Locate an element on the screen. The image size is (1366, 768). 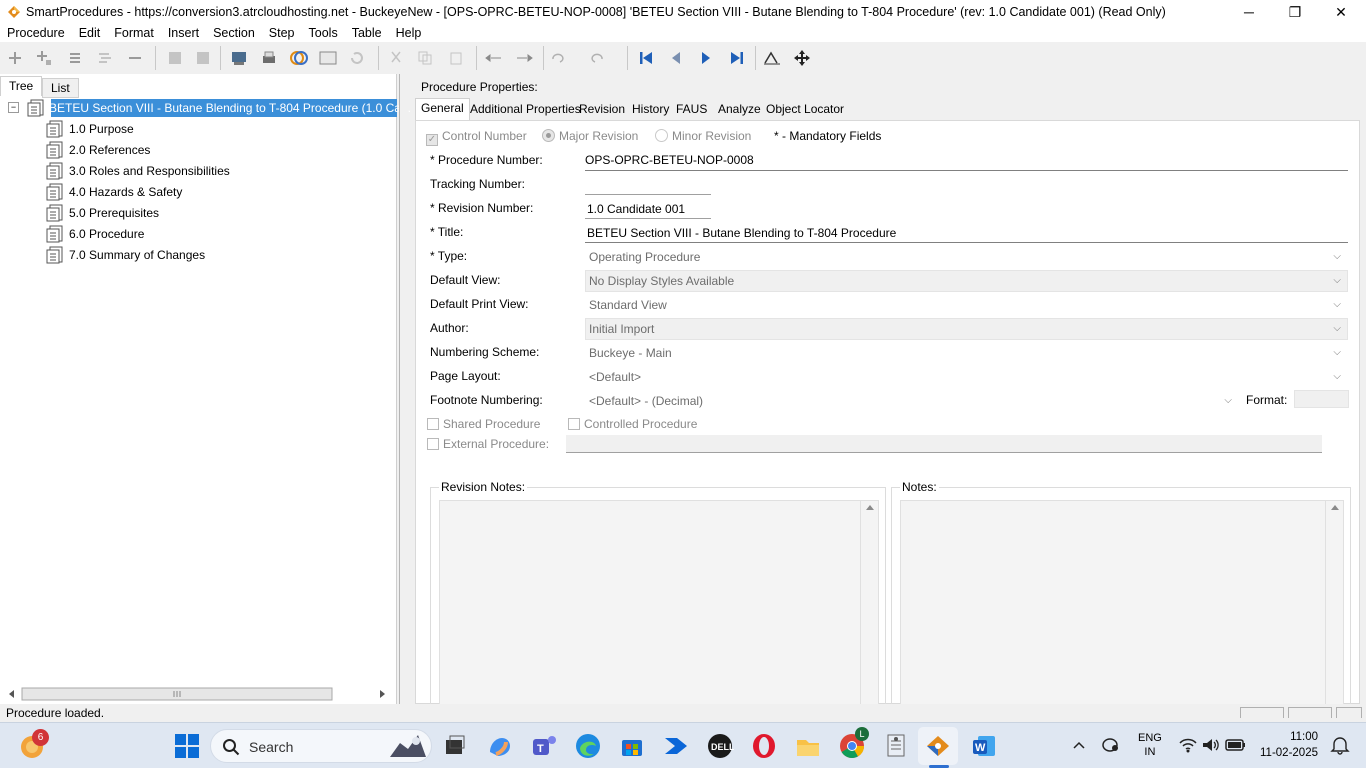
smartprocedures-app-icon is located at coordinates (938, 746).